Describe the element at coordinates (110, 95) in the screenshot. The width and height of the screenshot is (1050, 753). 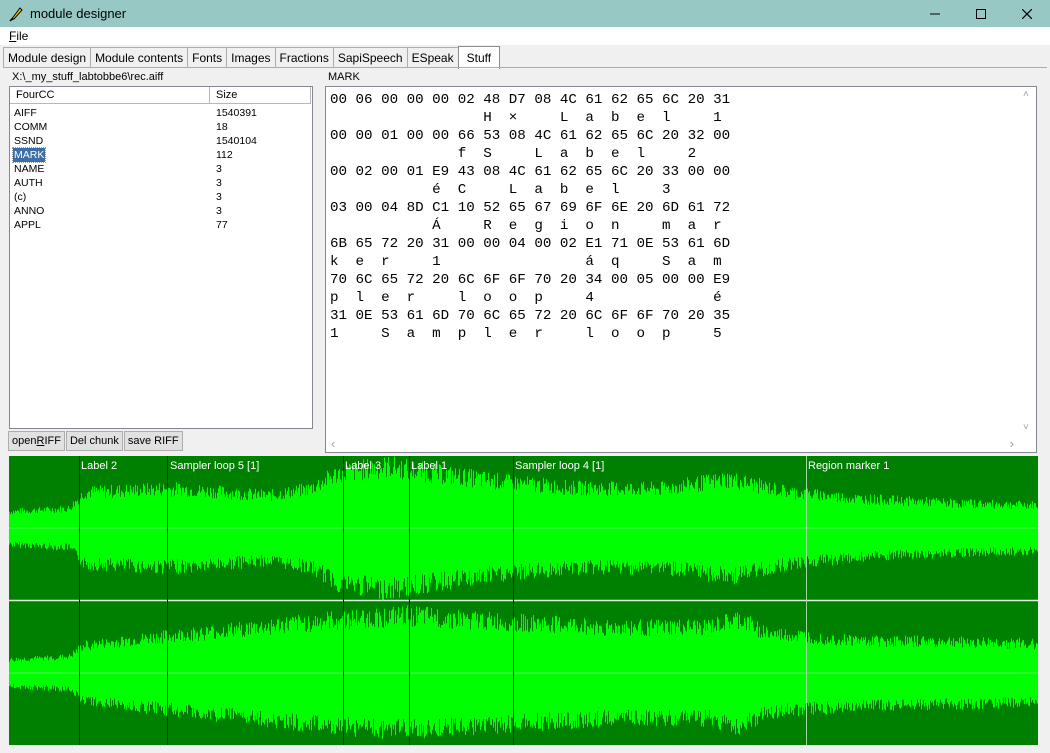
I see `column-header-fourcc: FourCC` at that location.